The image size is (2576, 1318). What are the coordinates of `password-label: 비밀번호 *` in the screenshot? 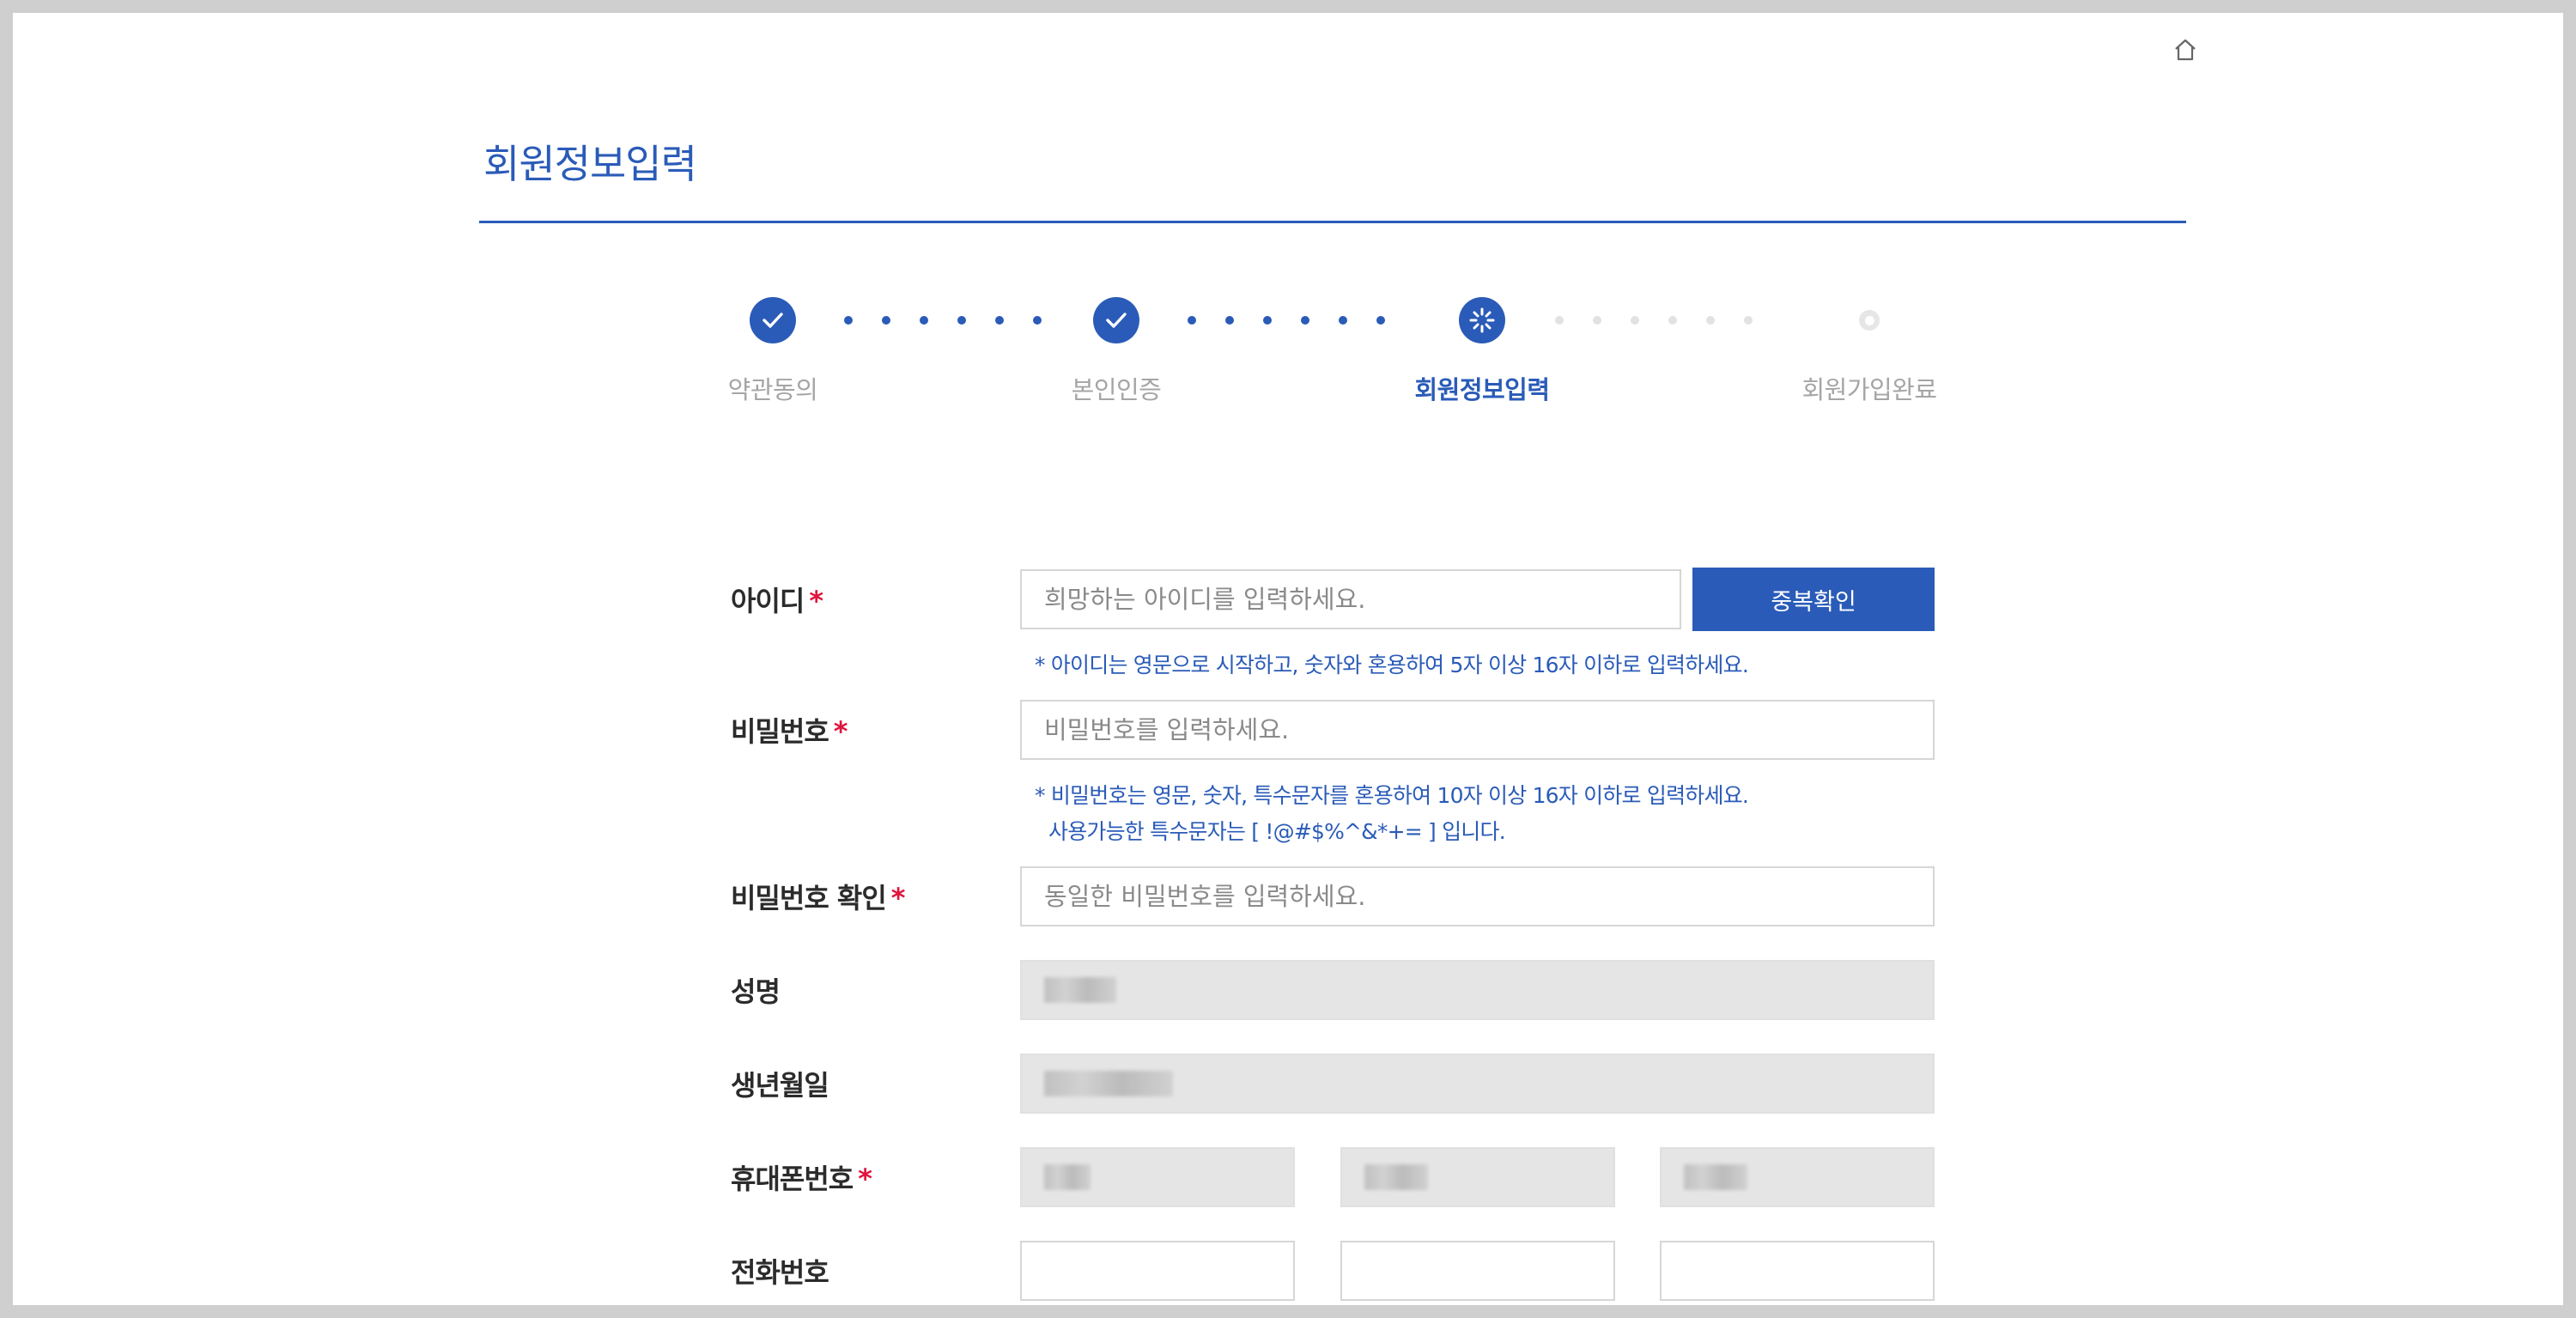 It's located at (790, 730).